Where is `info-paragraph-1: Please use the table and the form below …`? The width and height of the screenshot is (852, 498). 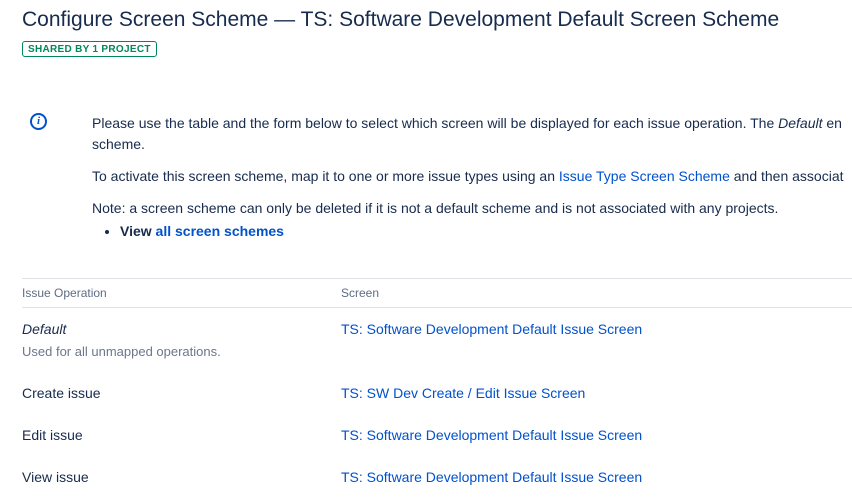 info-paragraph-1: Please use the table and the form below … is located at coordinates (468, 134).